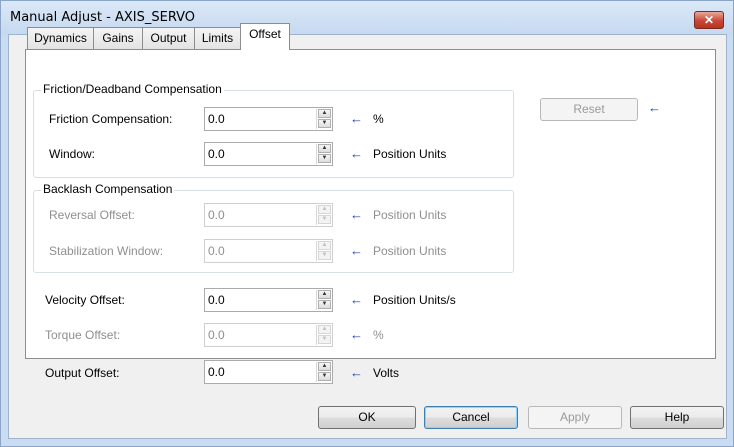  I want to click on ok-label: OK, so click(367, 417).